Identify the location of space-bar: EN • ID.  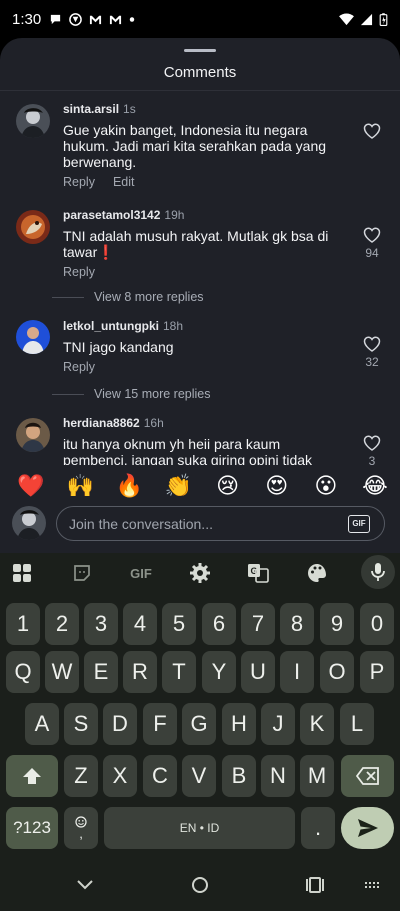
(199, 828).